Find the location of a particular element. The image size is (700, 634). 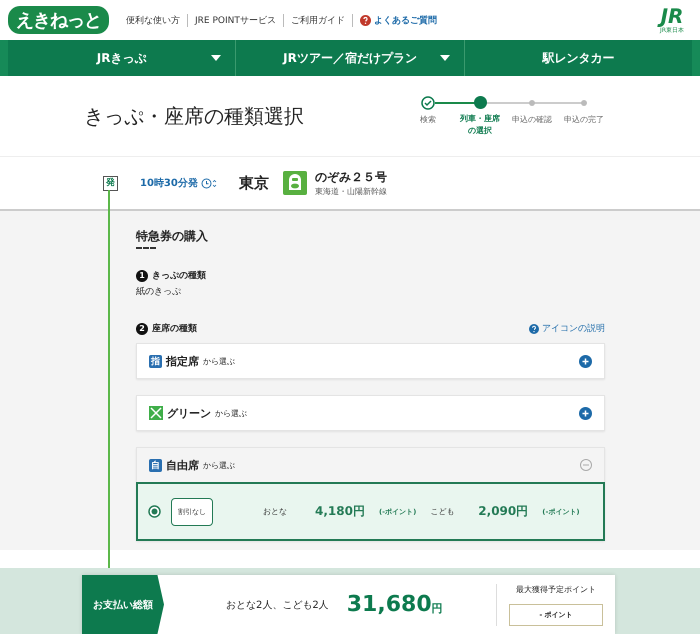

ticket-type-value: 紙のきっぷ is located at coordinates (159, 292).